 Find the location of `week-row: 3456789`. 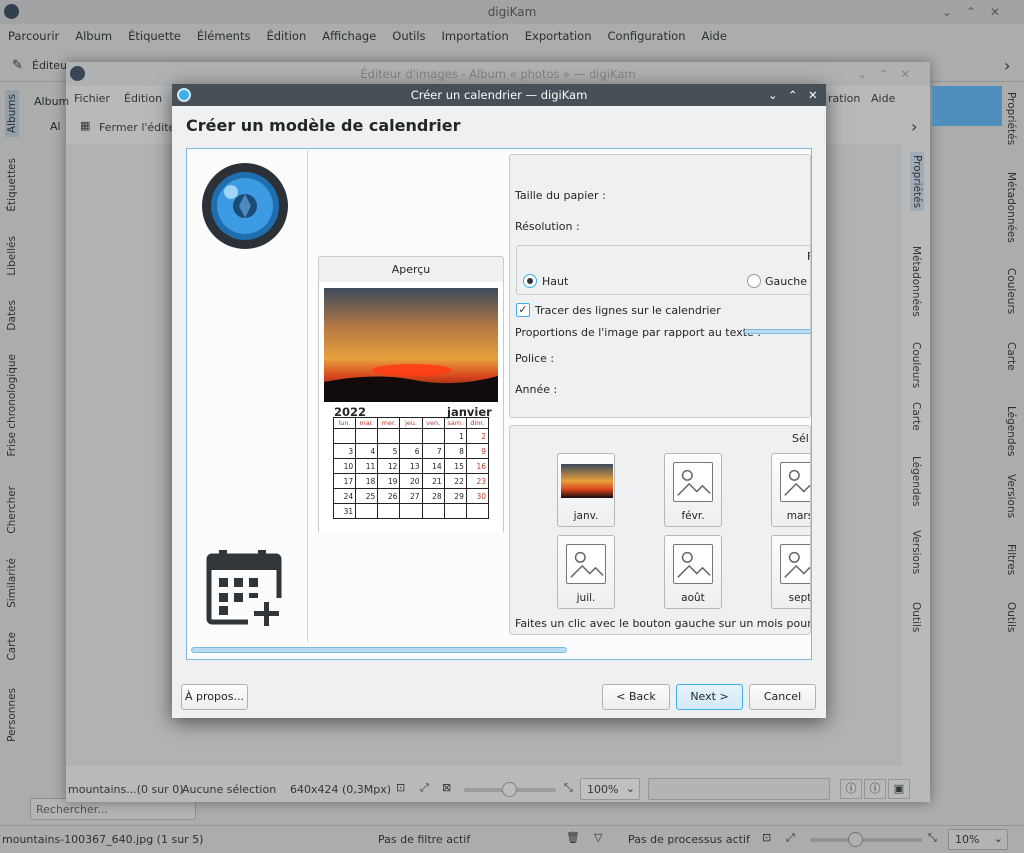

week-row: 3456789 is located at coordinates (411, 451).